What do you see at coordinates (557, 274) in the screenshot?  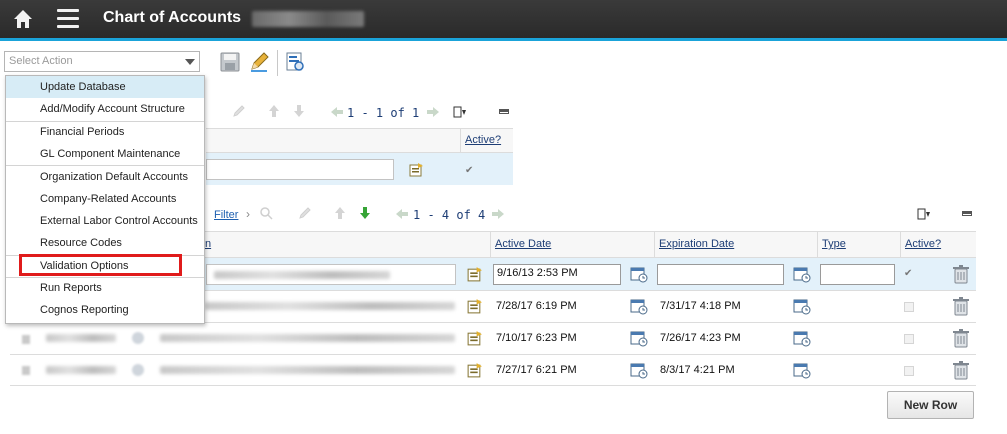 I see `active-date-input: 9/16/13 2:53 PM` at bounding box center [557, 274].